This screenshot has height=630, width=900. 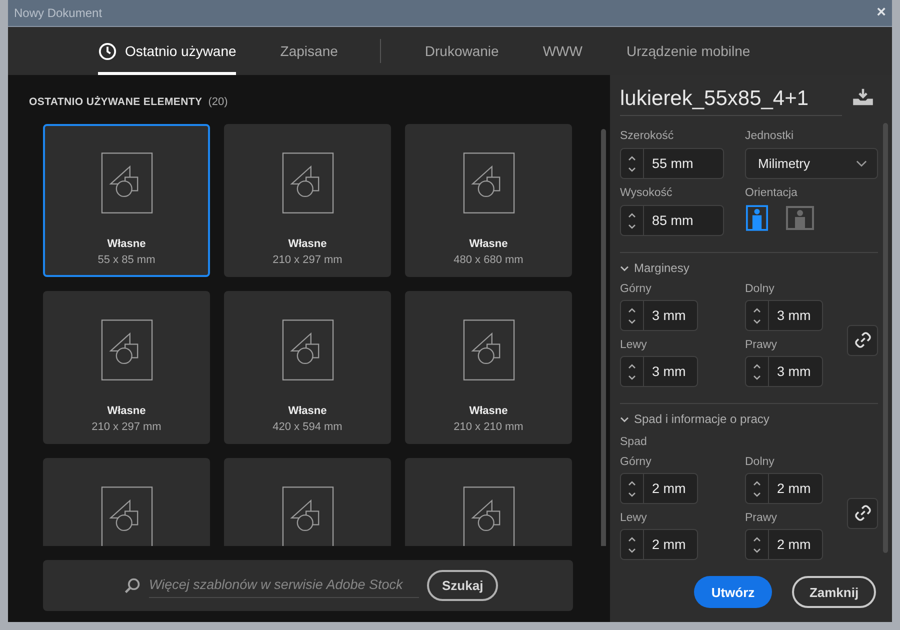 What do you see at coordinates (771, 193) in the screenshot?
I see `field-label: Orientacja` at bounding box center [771, 193].